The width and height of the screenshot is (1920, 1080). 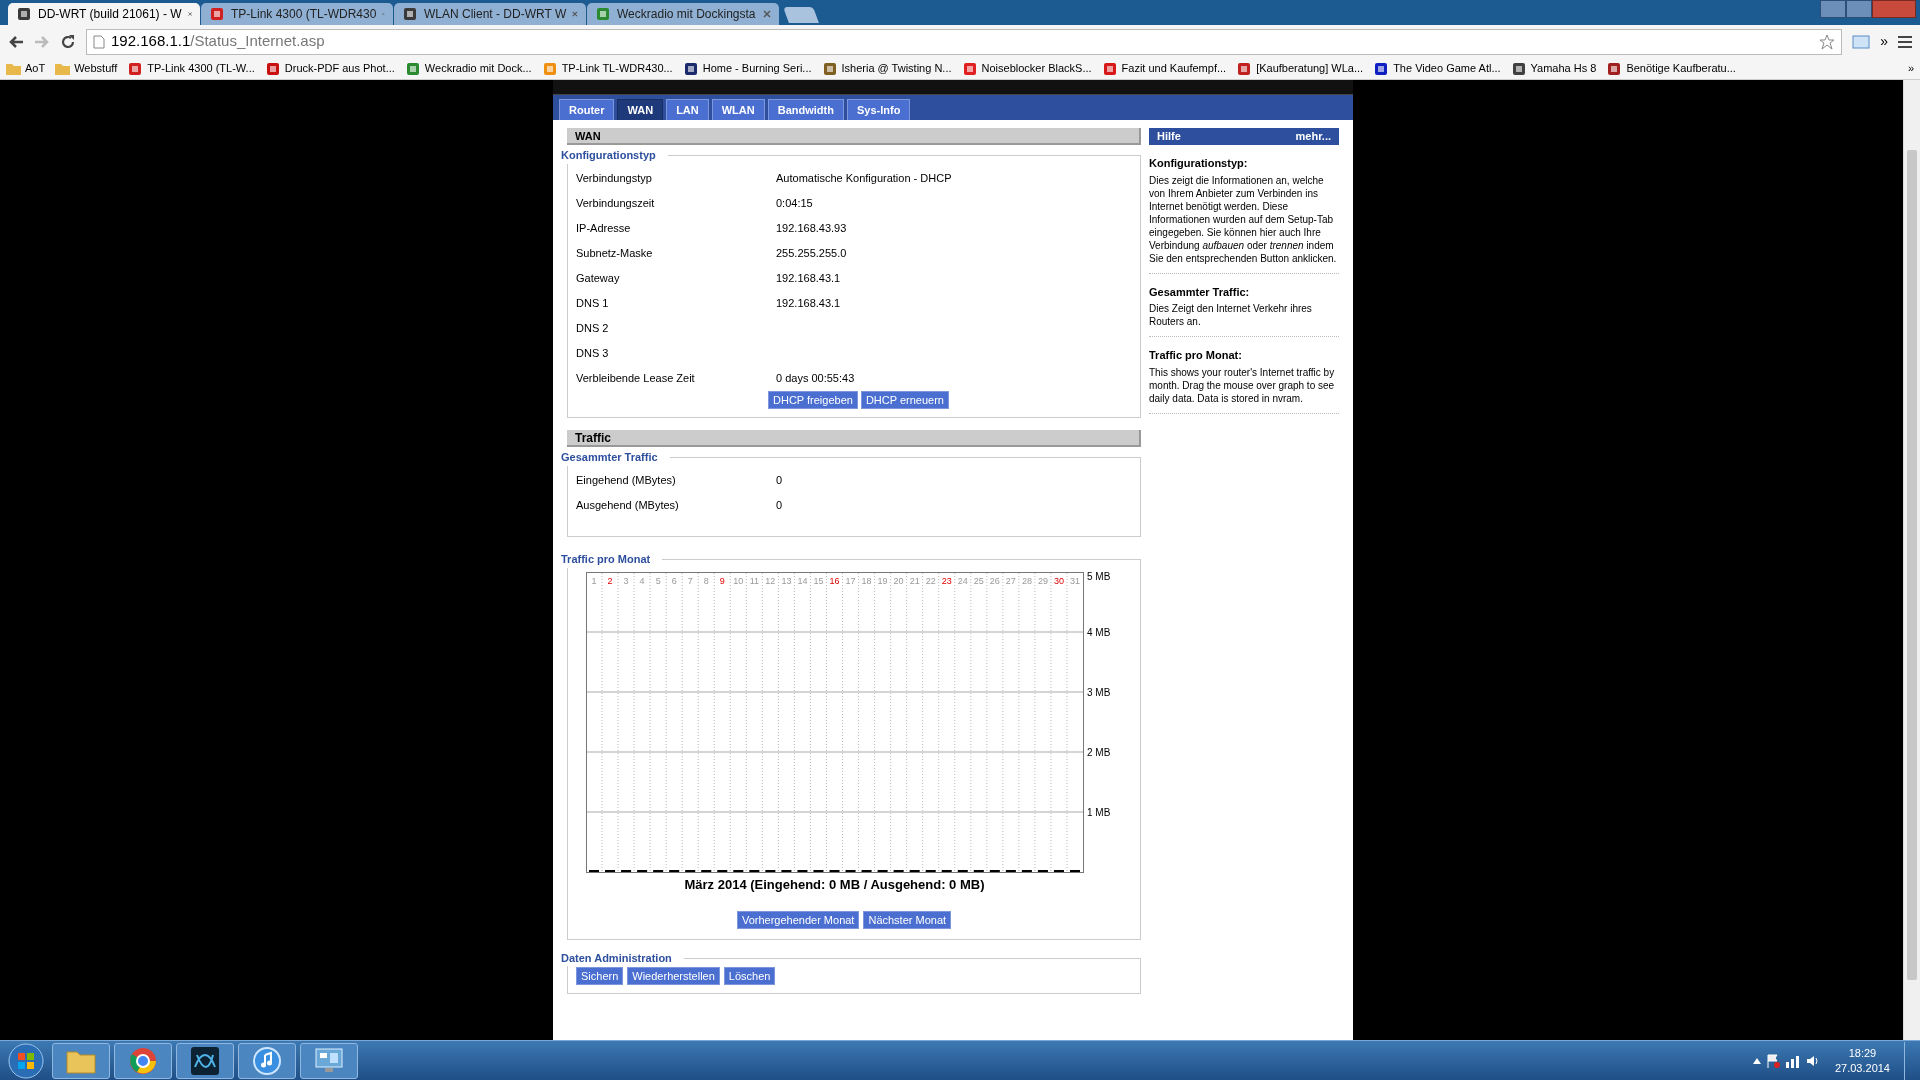 I want to click on day-label: 14, so click(x=802, y=581).